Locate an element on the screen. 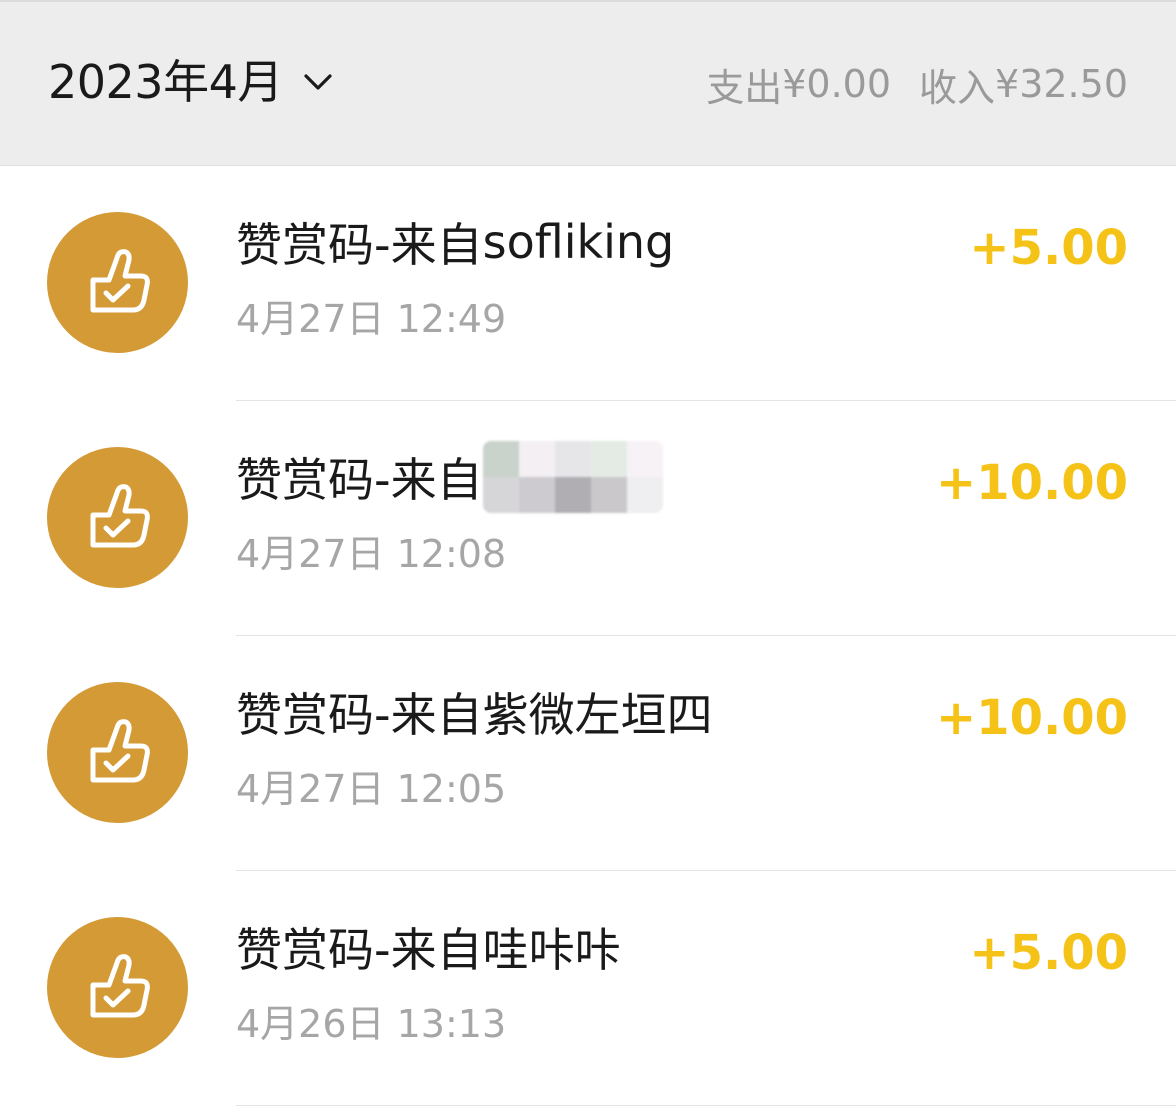 The width and height of the screenshot is (1176, 1114). transaction-sender: sofliking is located at coordinates (578, 242).